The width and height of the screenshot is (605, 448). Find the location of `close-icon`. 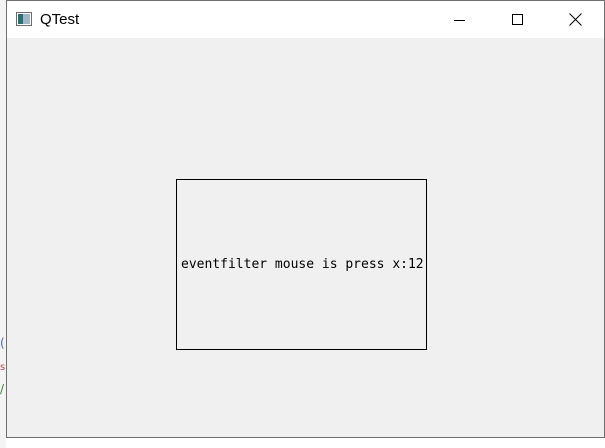

close-icon is located at coordinates (575, 19).